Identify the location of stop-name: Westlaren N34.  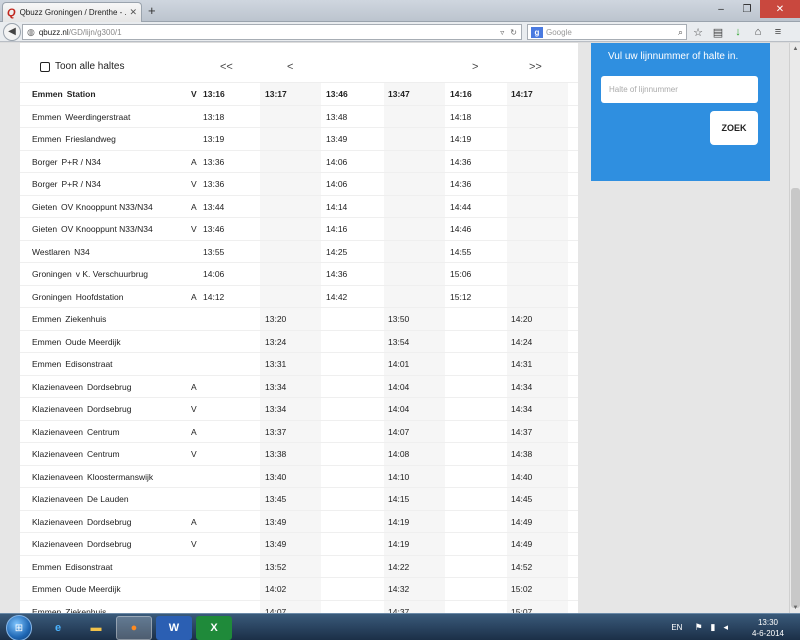
(61, 252).